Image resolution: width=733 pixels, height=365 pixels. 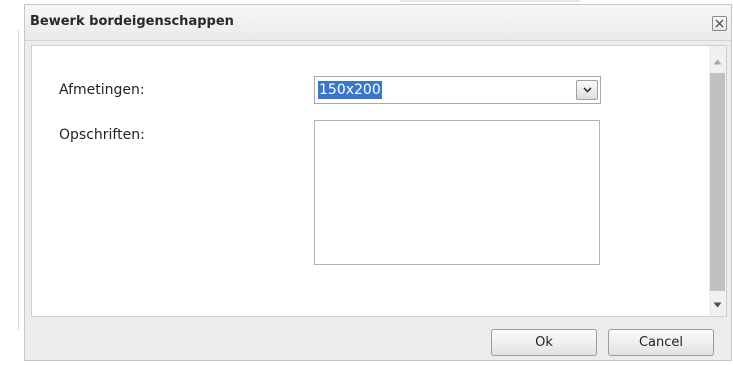 What do you see at coordinates (132, 21) in the screenshot?
I see `dialog-title: Bewerk bordeigenschappen` at bounding box center [132, 21].